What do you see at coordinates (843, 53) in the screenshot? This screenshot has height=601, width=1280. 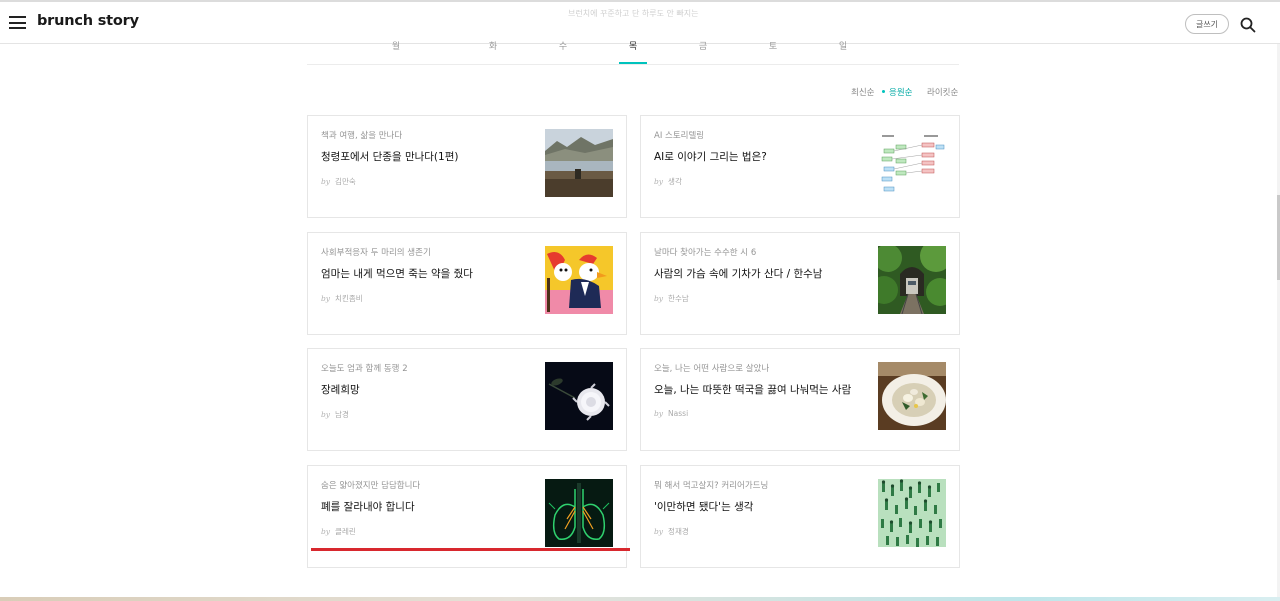 I see `tab-sun: 일` at bounding box center [843, 53].